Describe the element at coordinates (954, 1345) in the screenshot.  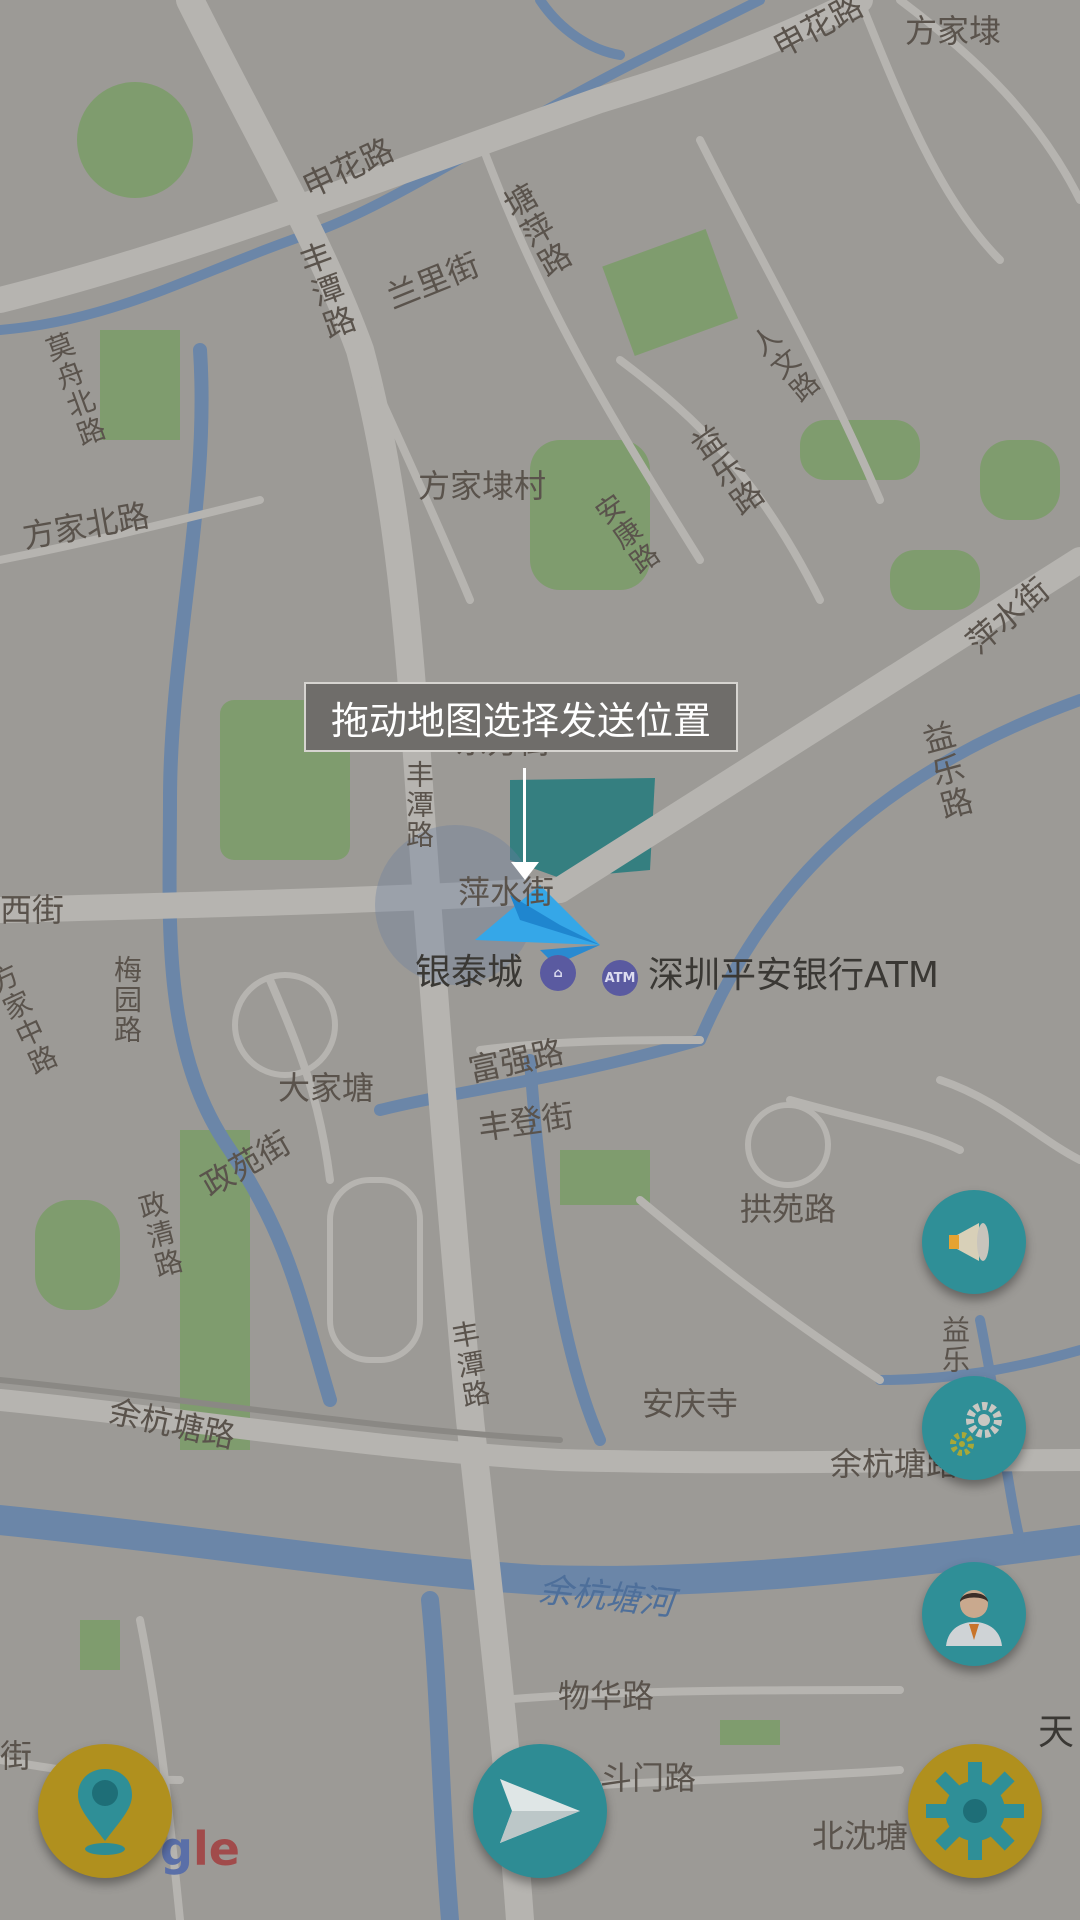
I see `map-label: 益乐` at that location.